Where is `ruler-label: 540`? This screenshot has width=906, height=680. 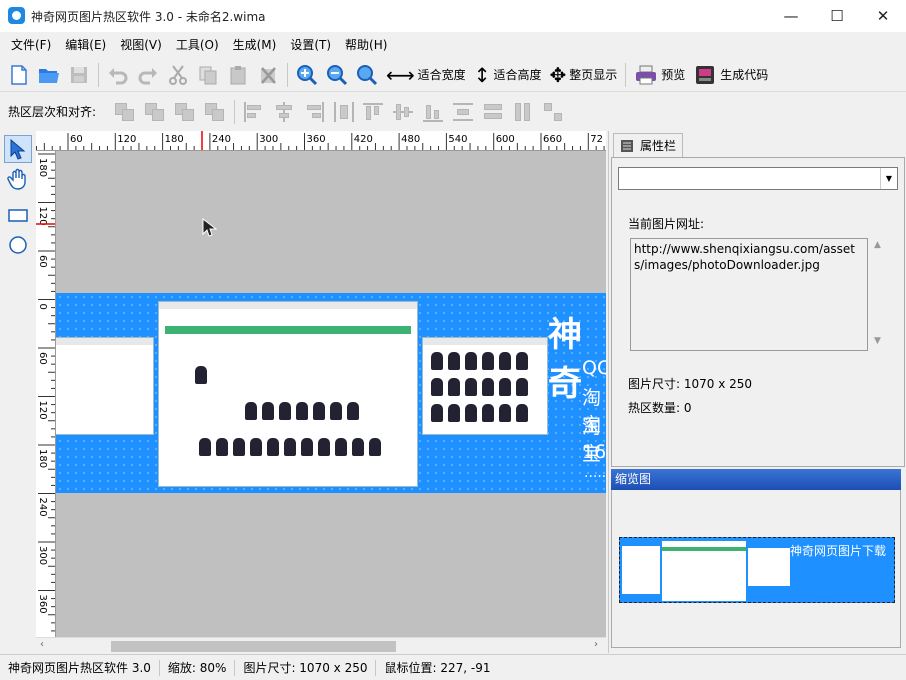
ruler-label: 540 is located at coordinates (457, 139).